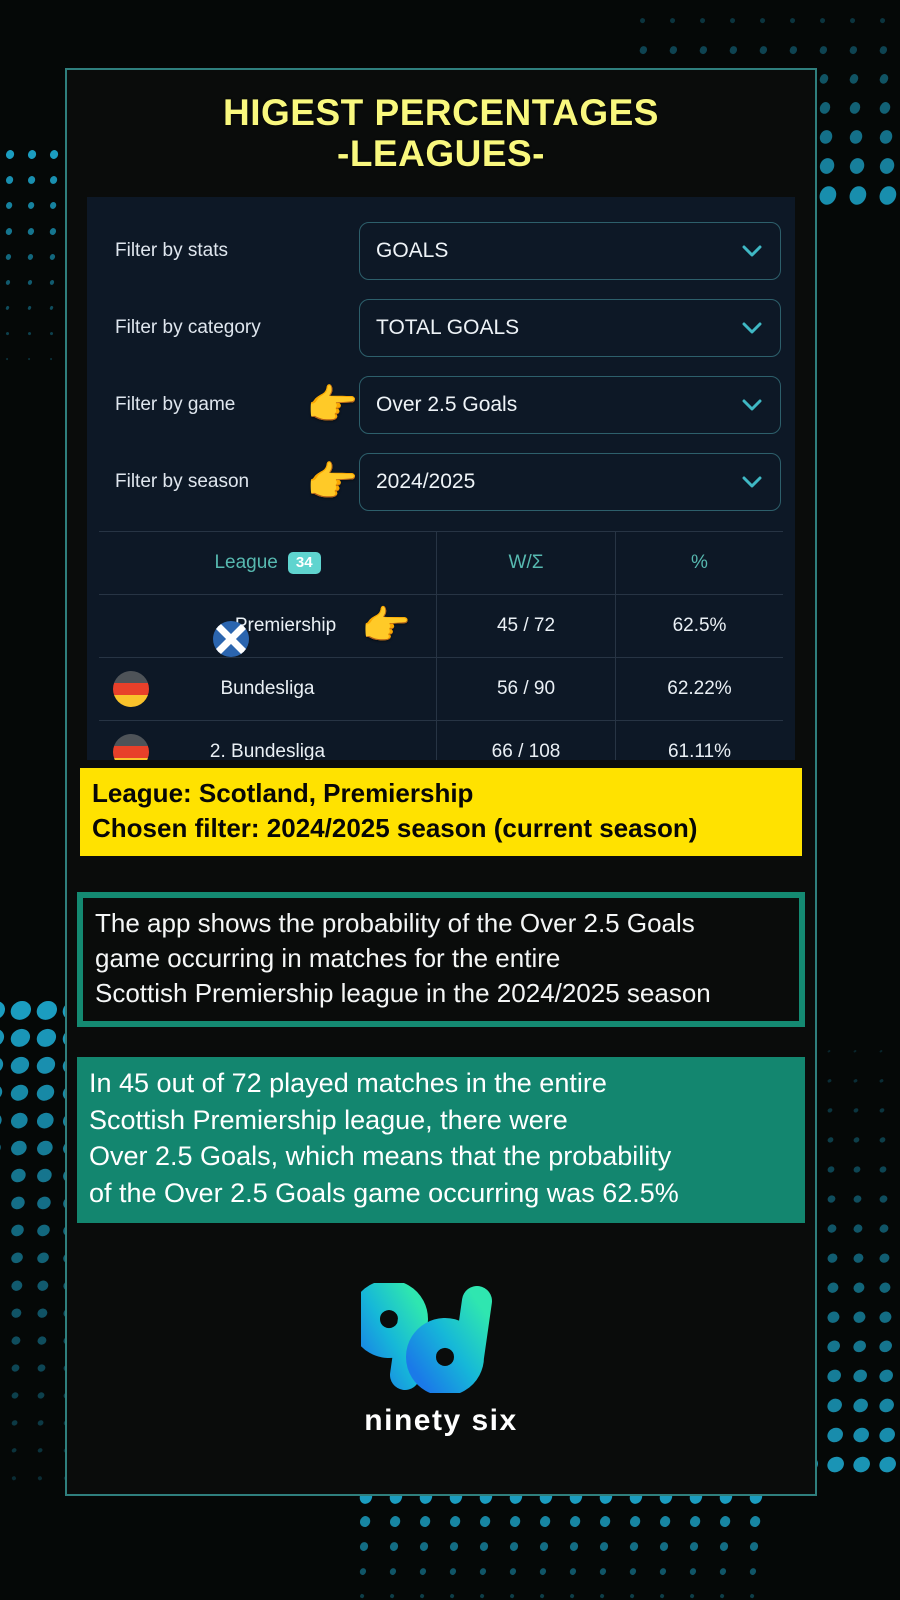 This screenshot has height=1600, width=900. Describe the element at coordinates (570, 328) in the screenshot. I see `filter-select-category: TOTAL GOALS` at that location.